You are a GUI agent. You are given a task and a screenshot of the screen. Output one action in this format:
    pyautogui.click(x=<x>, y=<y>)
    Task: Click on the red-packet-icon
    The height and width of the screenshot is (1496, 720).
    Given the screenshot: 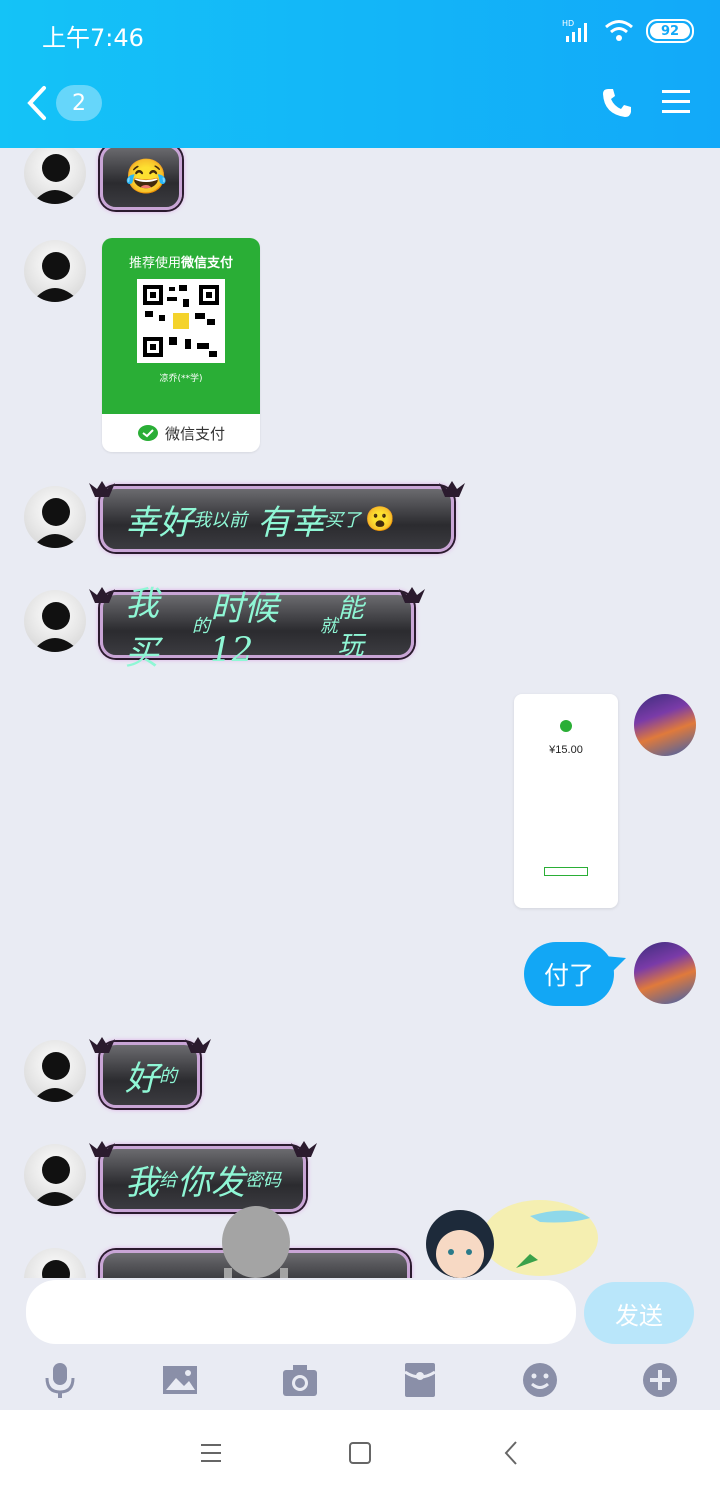 What is the action you would take?
    pyautogui.click(x=420, y=1380)
    